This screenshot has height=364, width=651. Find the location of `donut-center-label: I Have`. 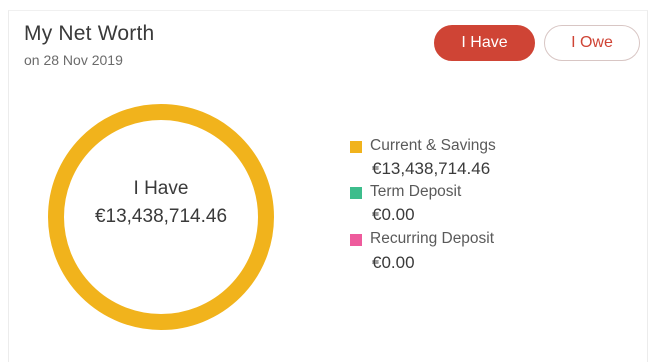

donut-center-label: I Have is located at coordinates (161, 188).